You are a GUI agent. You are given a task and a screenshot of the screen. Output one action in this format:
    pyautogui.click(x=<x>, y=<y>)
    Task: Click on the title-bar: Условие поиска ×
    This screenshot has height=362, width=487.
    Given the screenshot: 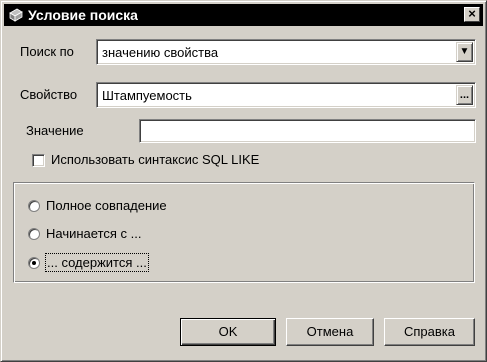 What is the action you would take?
    pyautogui.click(x=243, y=15)
    